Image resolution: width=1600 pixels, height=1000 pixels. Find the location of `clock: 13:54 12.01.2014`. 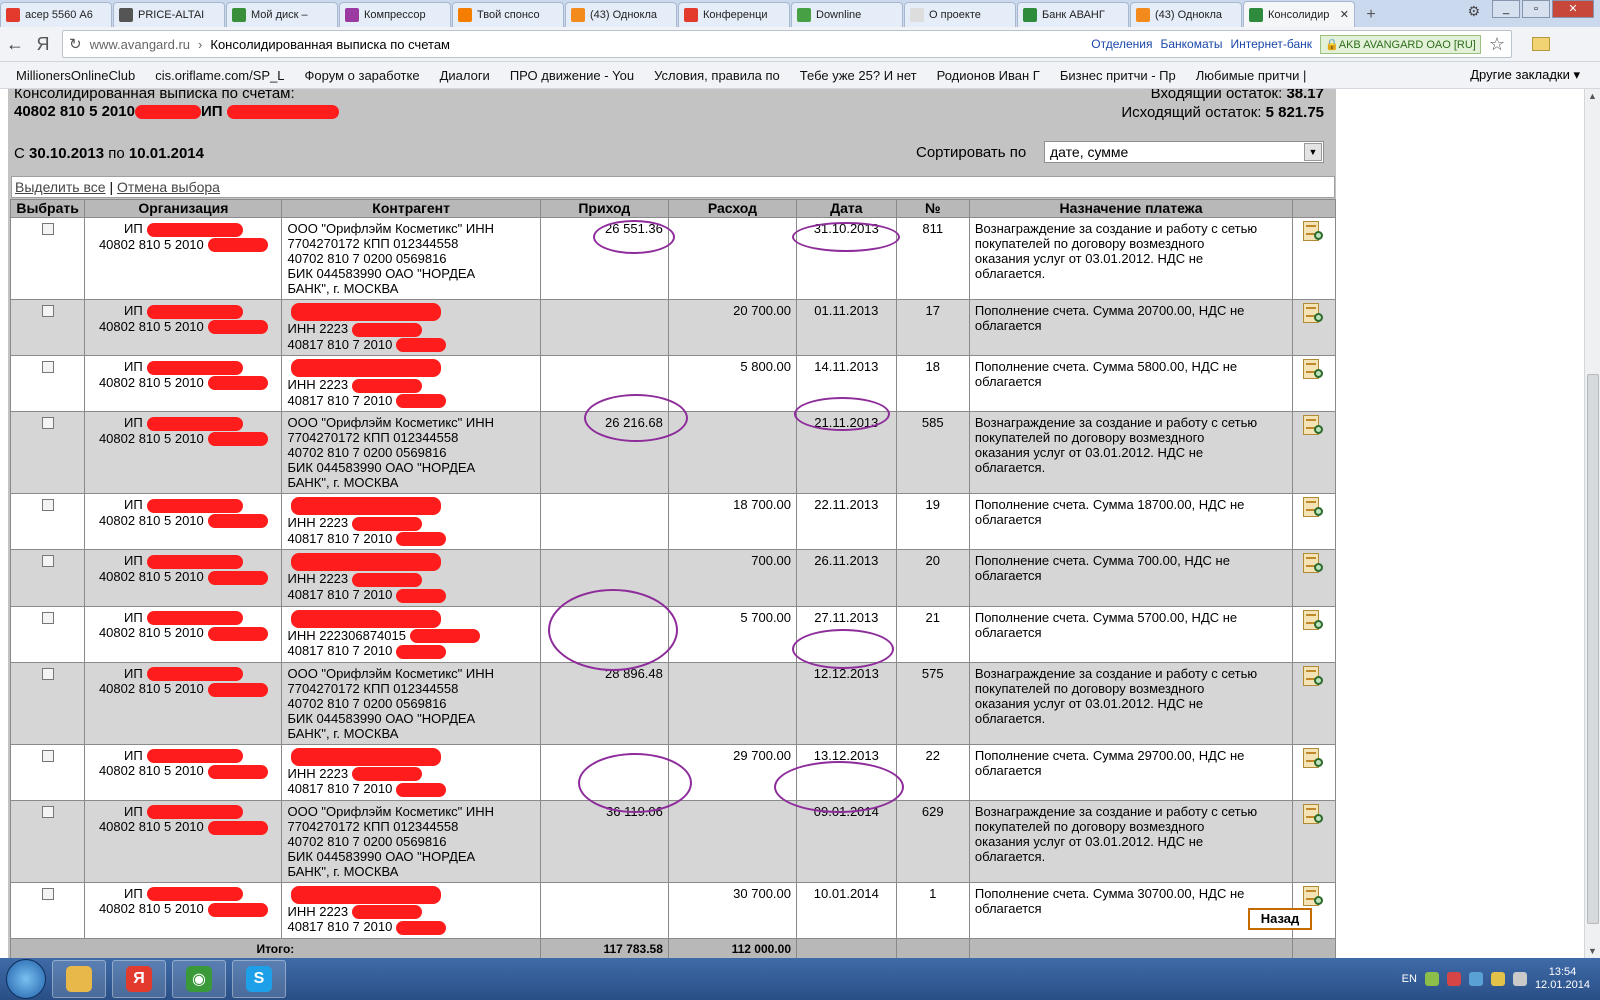

clock: 13:54 12.01.2014 is located at coordinates (1562, 979).